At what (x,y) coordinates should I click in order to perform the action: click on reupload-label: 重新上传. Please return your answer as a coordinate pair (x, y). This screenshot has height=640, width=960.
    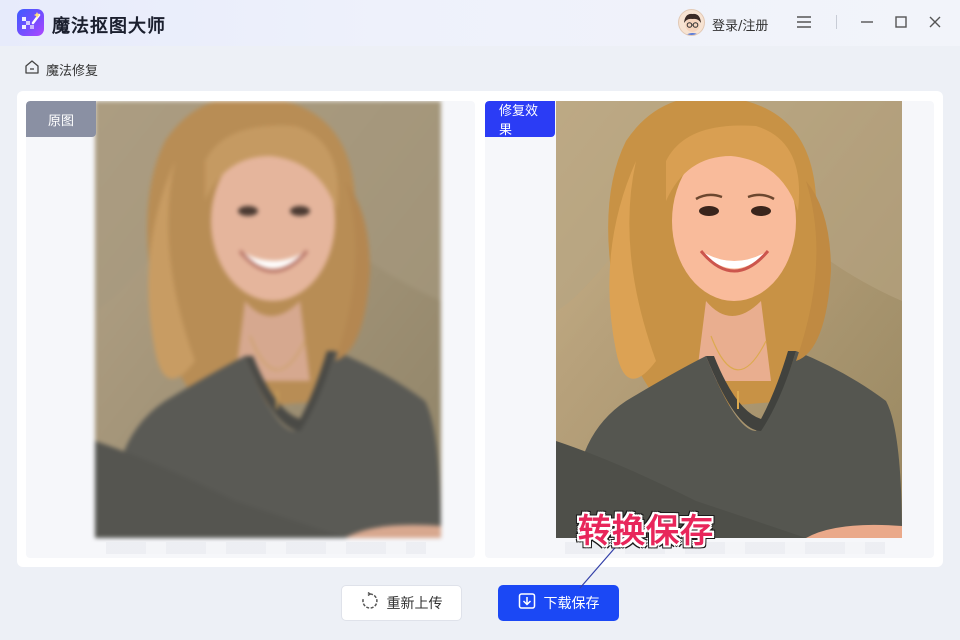
    Looking at the image, I should click on (414, 604).